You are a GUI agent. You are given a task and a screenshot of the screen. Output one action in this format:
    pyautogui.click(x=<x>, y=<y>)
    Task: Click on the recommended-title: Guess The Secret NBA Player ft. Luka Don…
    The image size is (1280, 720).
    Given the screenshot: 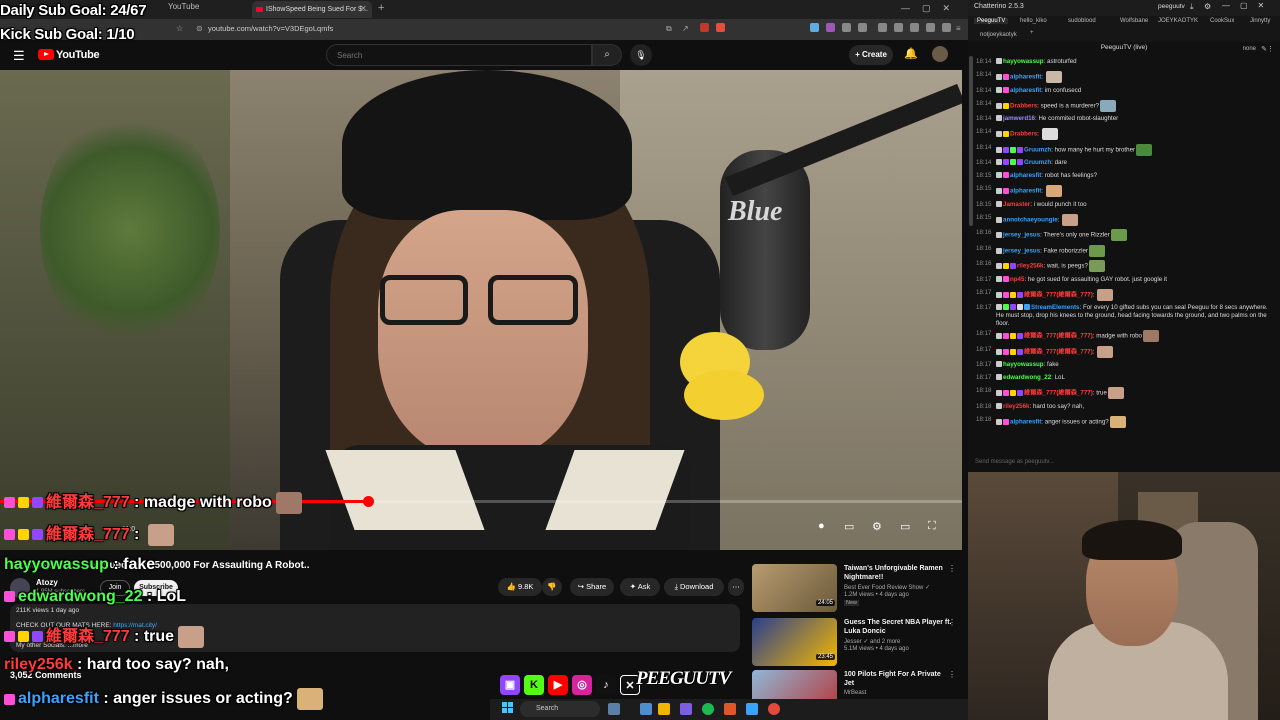 What is the action you would take?
    pyautogui.click(x=898, y=627)
    